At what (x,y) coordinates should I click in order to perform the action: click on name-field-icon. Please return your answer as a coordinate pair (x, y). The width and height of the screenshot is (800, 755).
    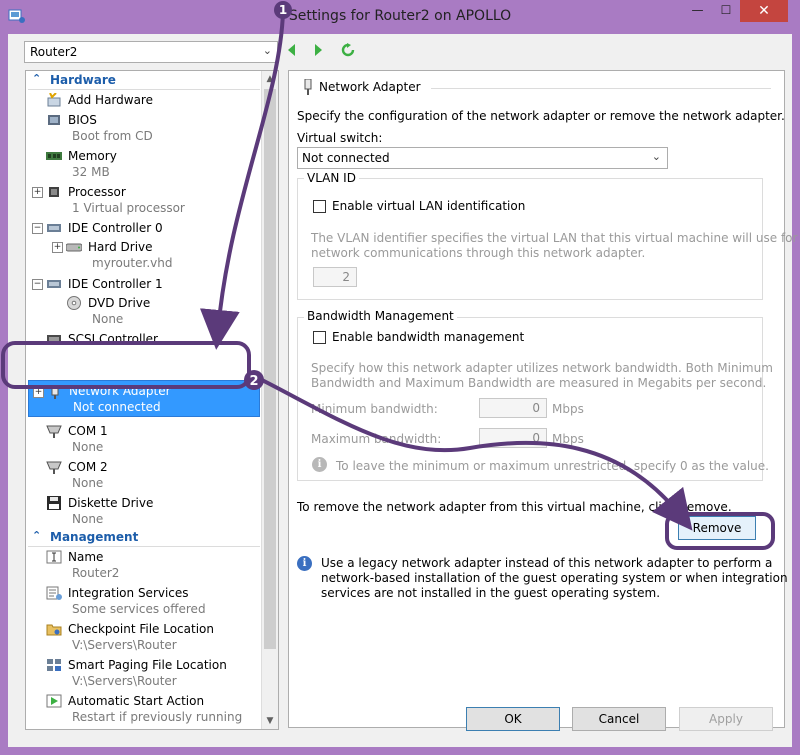
    Looking at the image, I should click on (54, 557).